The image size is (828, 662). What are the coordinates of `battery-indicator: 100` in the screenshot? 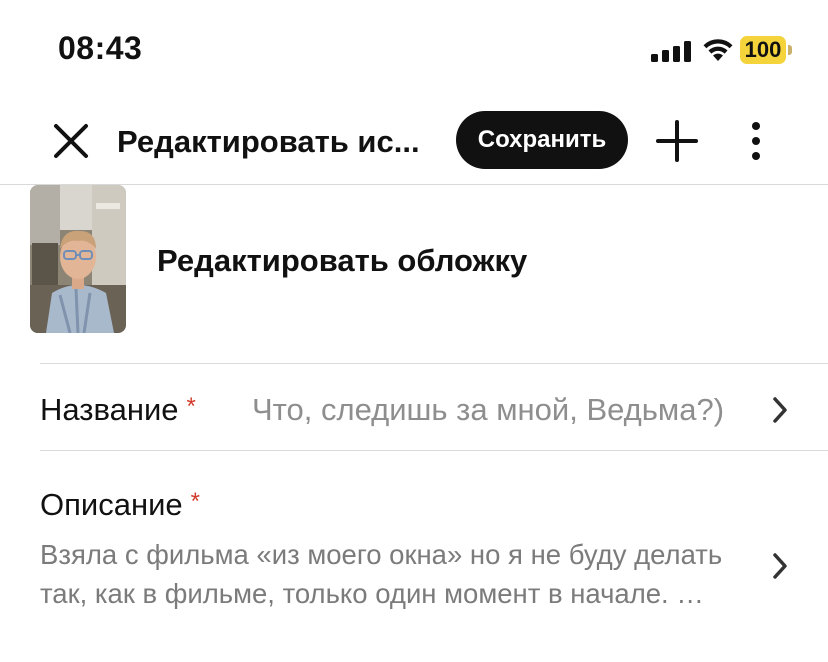 It's located at (766, 50).